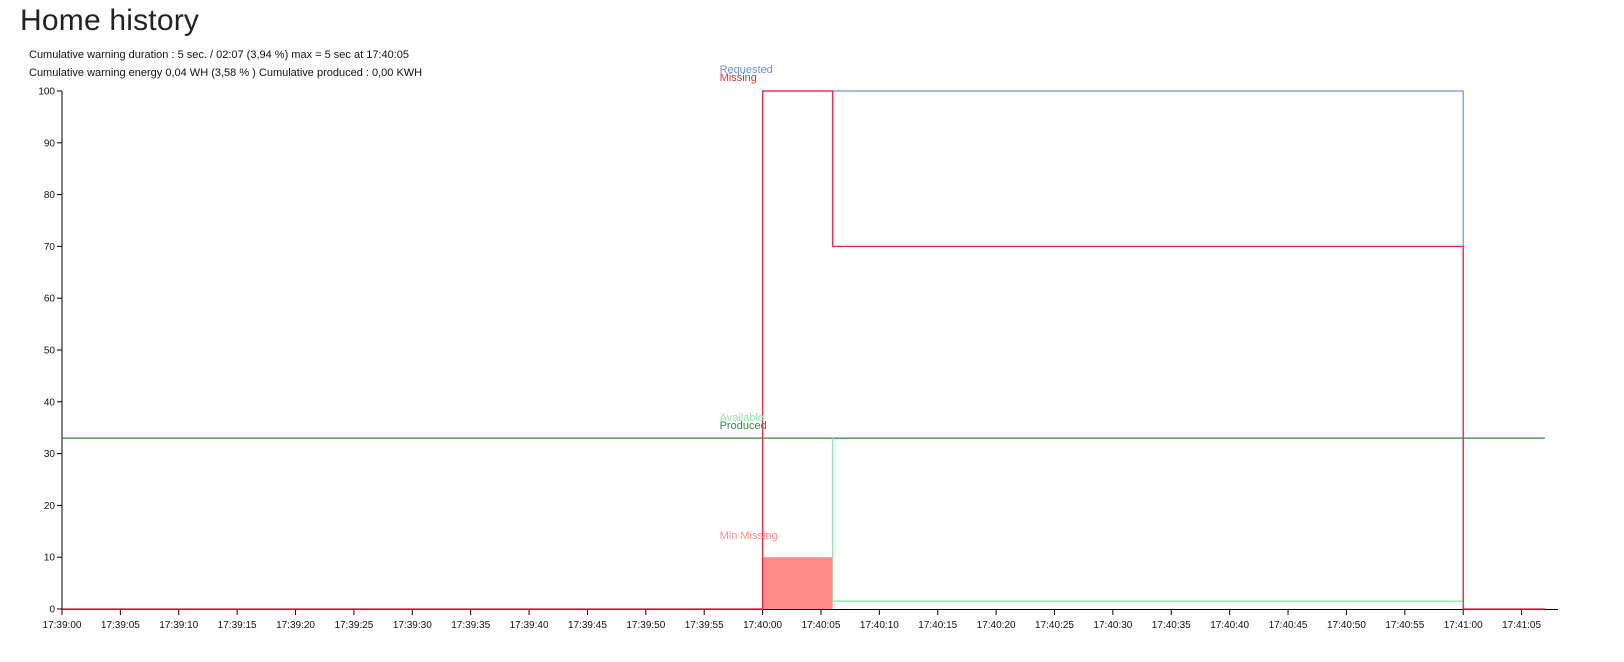 The image size is (1624, 662). Describe the element at coordinates (50, 247) in the screenshot. I see `y-tick-label: 70` at that location.